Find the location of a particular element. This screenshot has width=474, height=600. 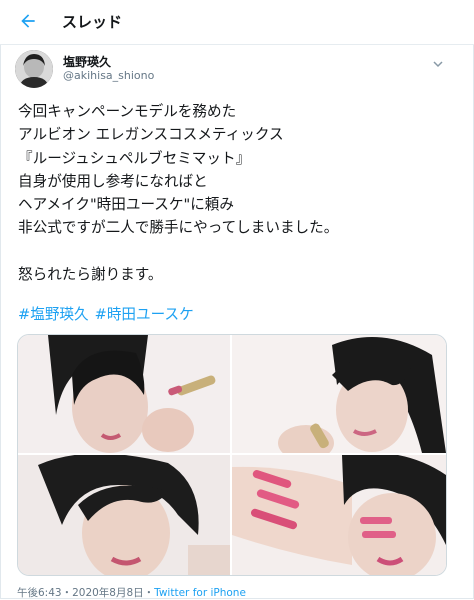

tweet-line: アルビオン エレガンスコスメティックス is located at coordinates (151, 135).